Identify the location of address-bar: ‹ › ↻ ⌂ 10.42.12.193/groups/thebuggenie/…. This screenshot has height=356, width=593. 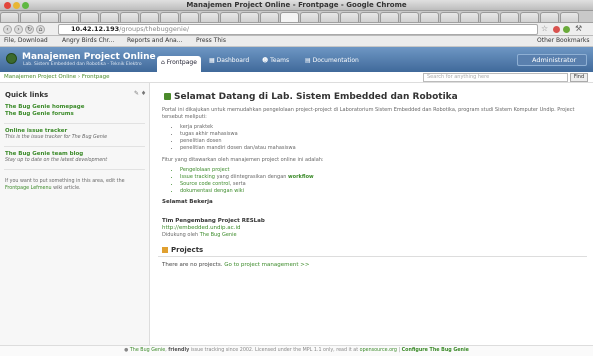
(296, 29).